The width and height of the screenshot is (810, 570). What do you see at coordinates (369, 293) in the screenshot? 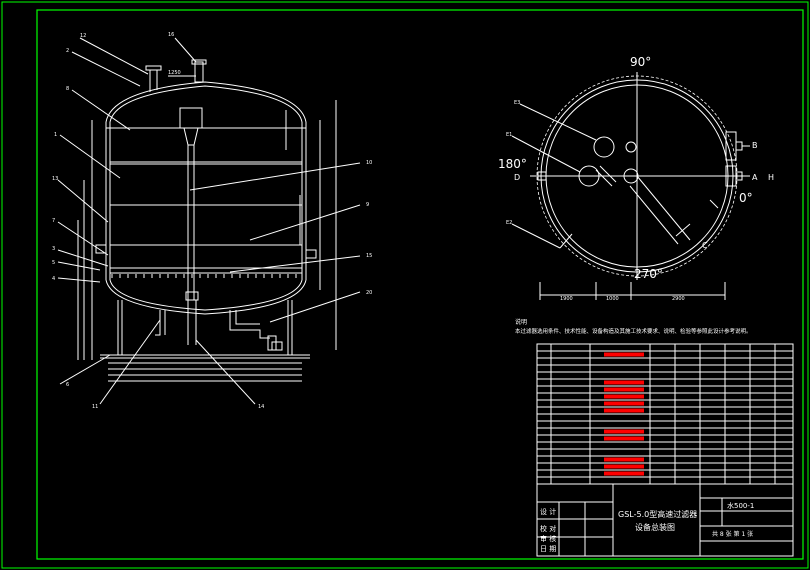
I see `leader-20: 20` at bounding box center [369, 293].